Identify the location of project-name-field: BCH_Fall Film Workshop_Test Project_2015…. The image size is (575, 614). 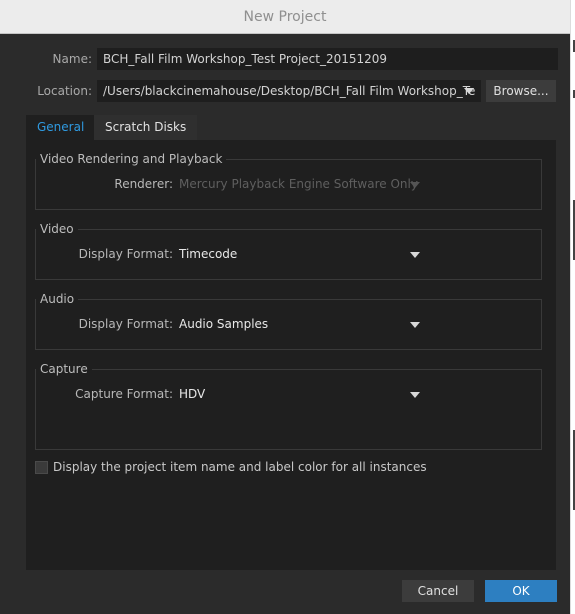
(327, 59).